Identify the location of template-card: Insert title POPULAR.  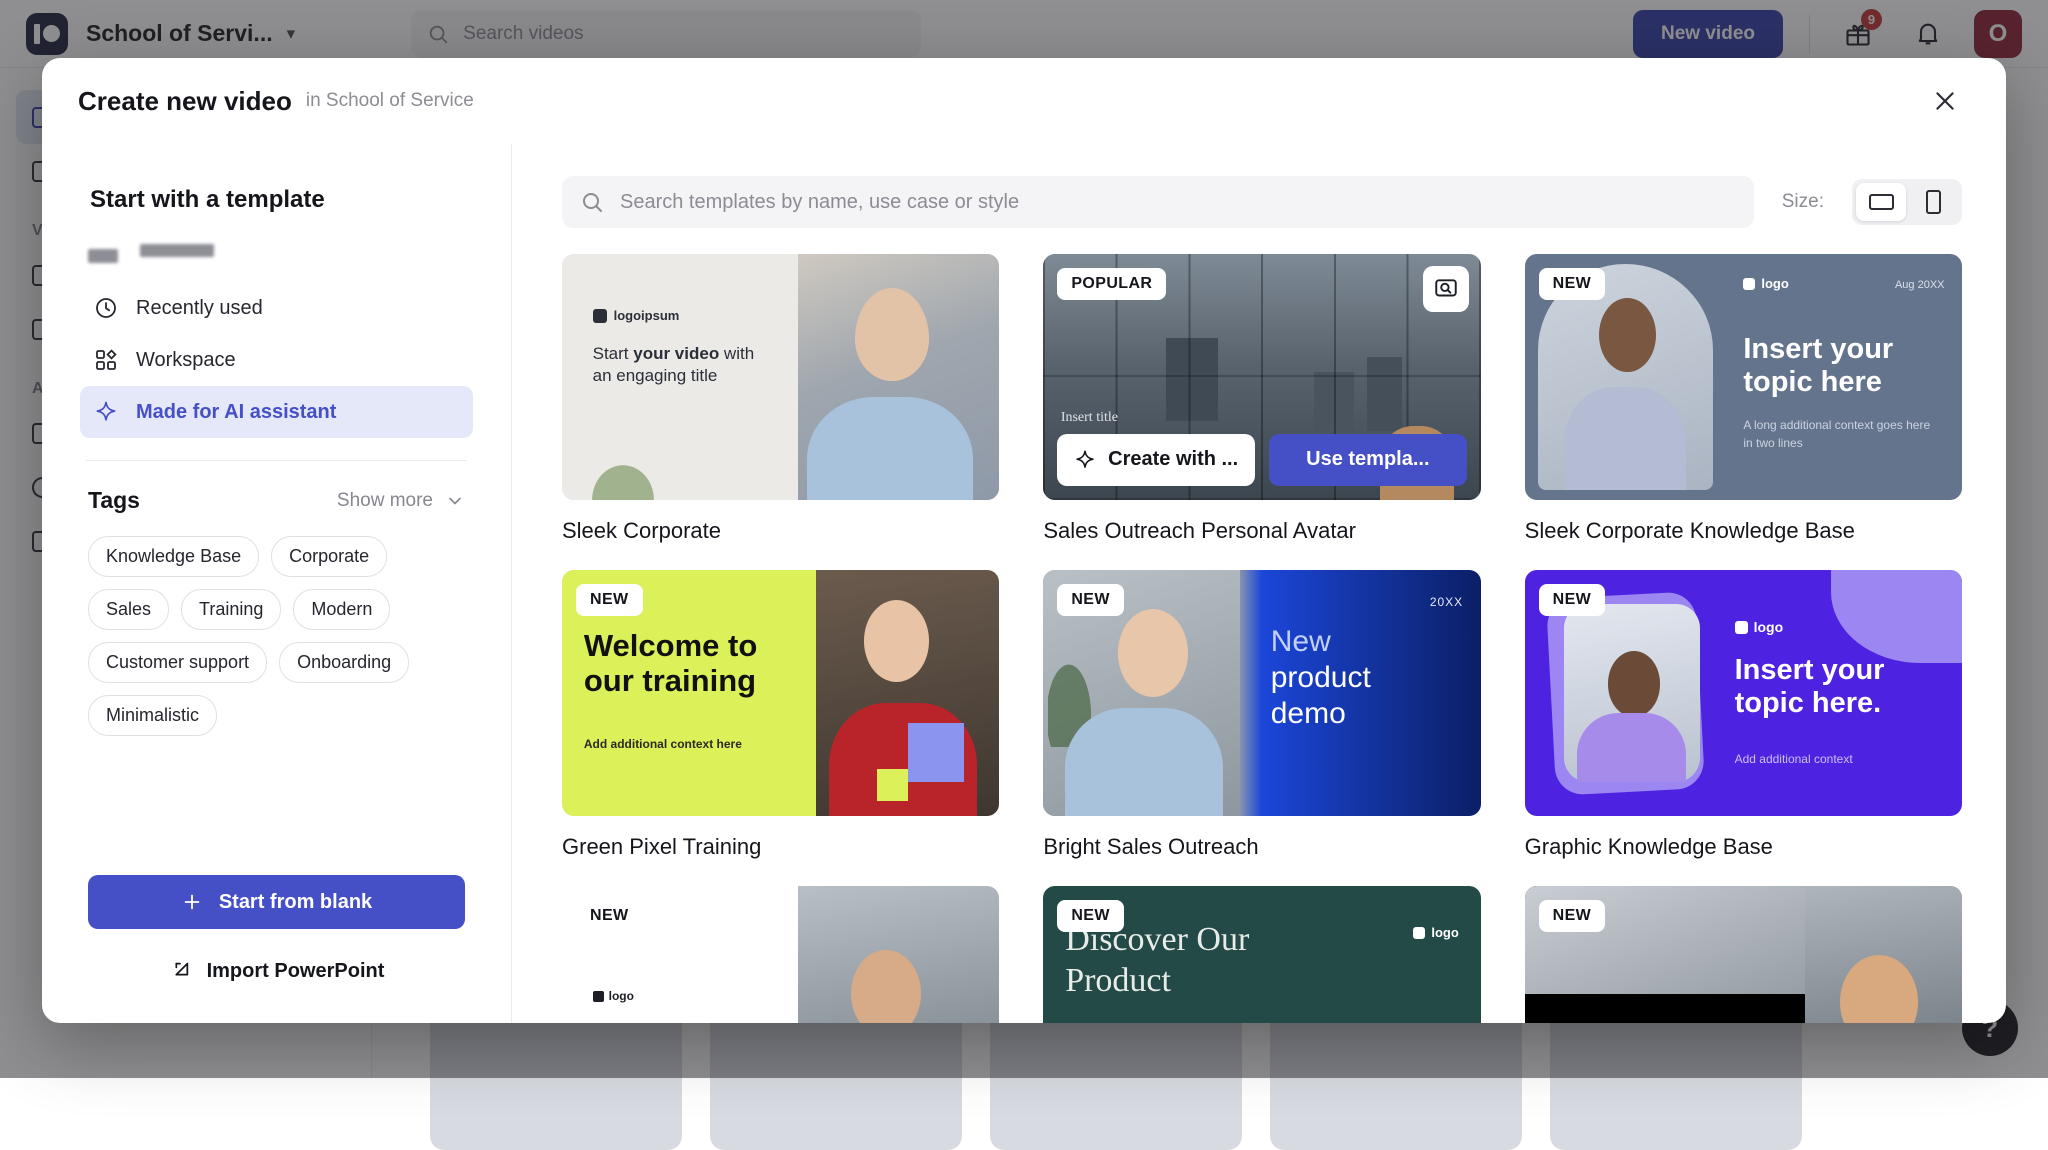
(1261, 399).